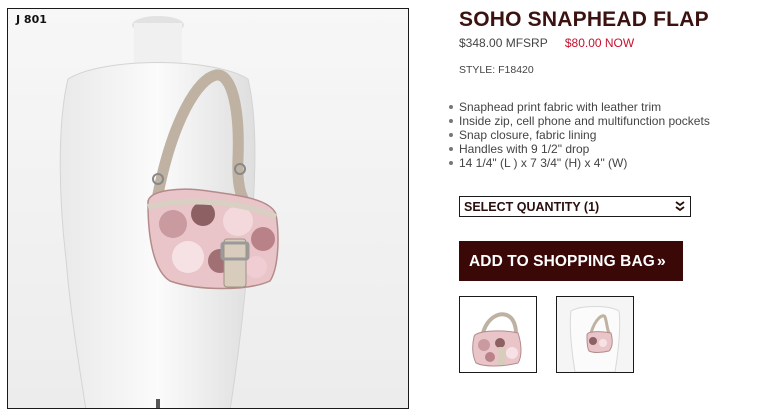 The image size is (757, 419). I want to click on product-title: SOHO SNAPHEAD FLAP, so click(584, 19).